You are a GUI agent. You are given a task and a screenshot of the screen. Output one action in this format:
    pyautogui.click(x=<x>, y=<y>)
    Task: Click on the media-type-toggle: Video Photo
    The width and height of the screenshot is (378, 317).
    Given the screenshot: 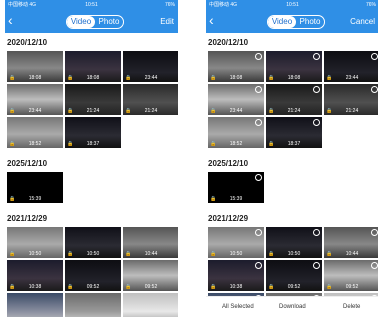 What is the action you would take?
    pyautogui.click(x=95, y=22)
    